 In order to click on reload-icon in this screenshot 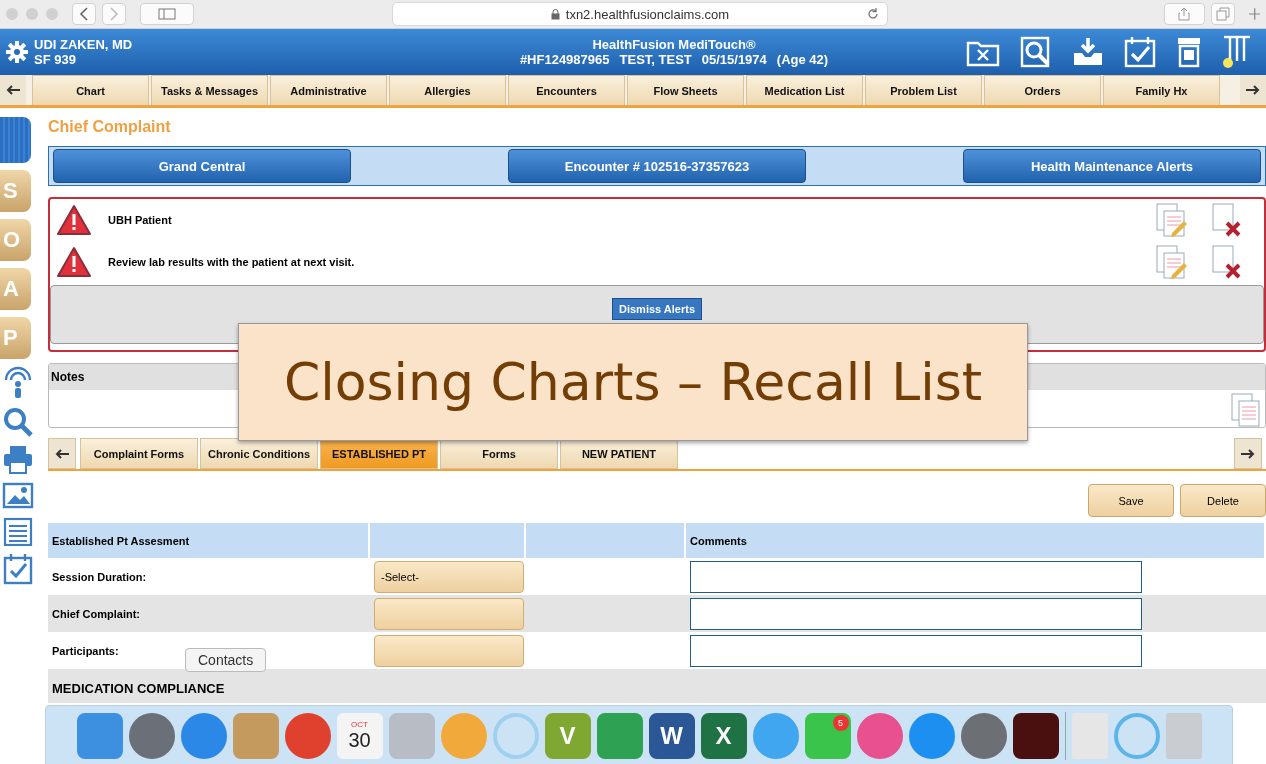, I will do `click(873, 14)`.